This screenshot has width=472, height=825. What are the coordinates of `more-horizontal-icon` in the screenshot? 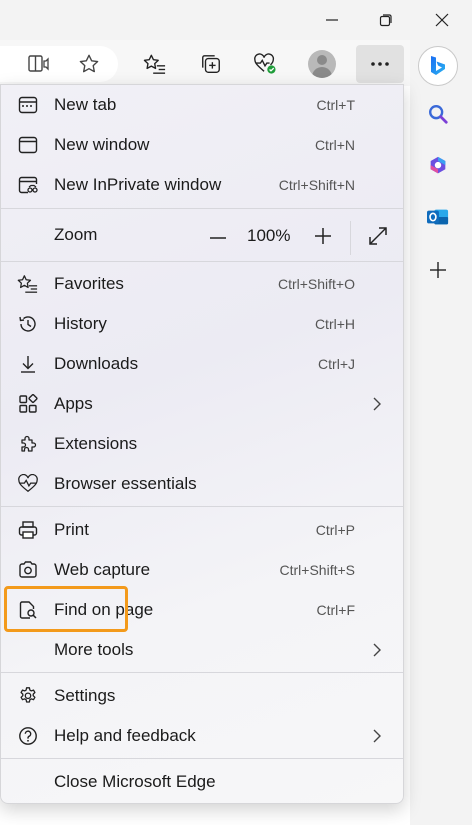 It's located at (380, 64).